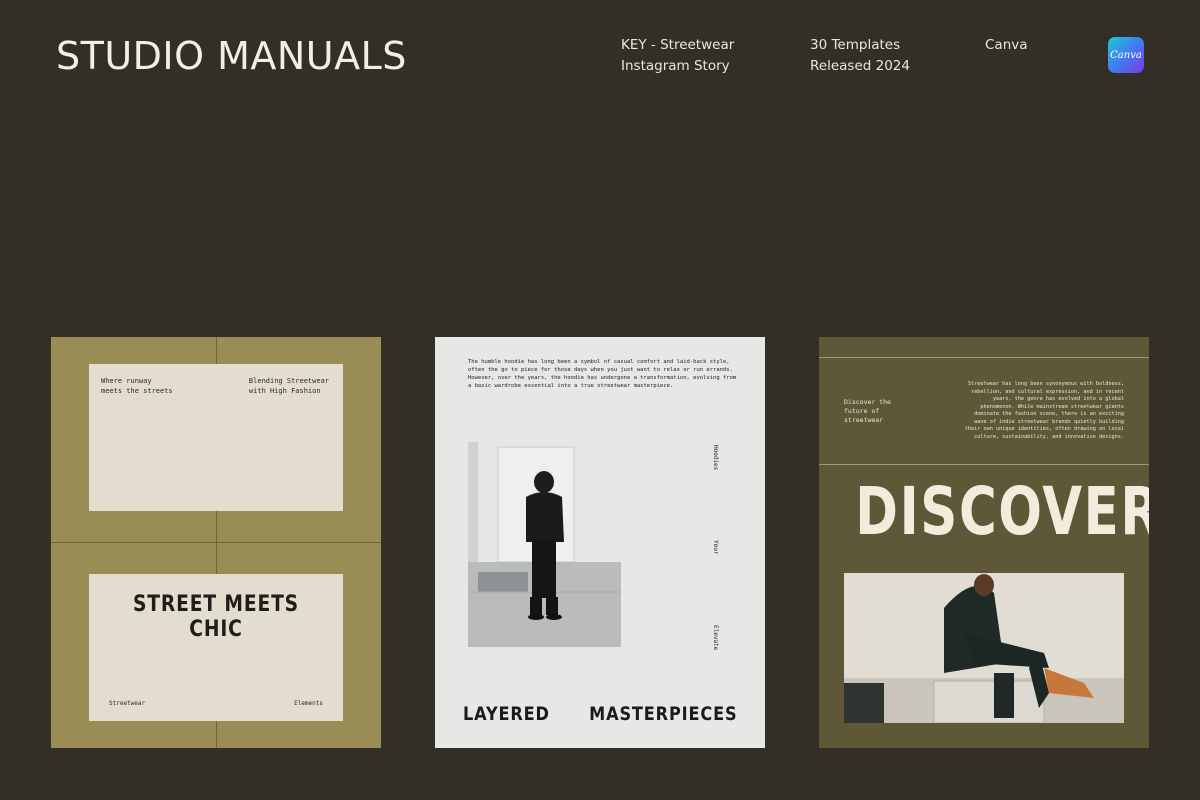  I want to click on discover-headline: DISCOVER, so click(1002, 511).